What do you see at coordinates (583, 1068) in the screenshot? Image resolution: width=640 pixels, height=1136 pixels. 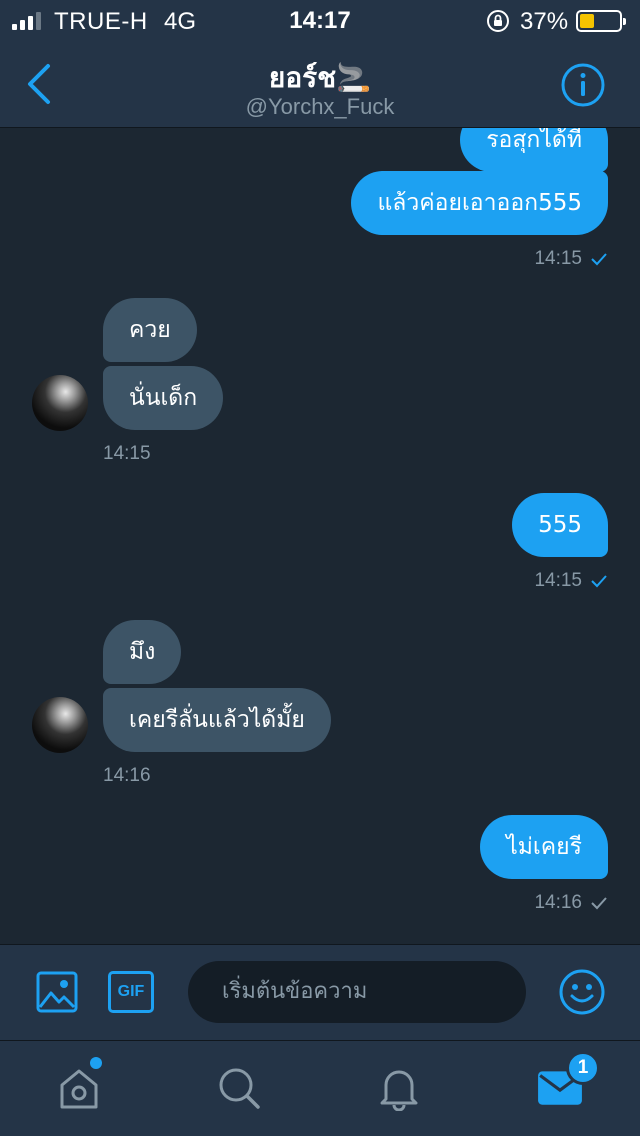 I see `messages-badge: 1` at bounding box center [583, 1068].